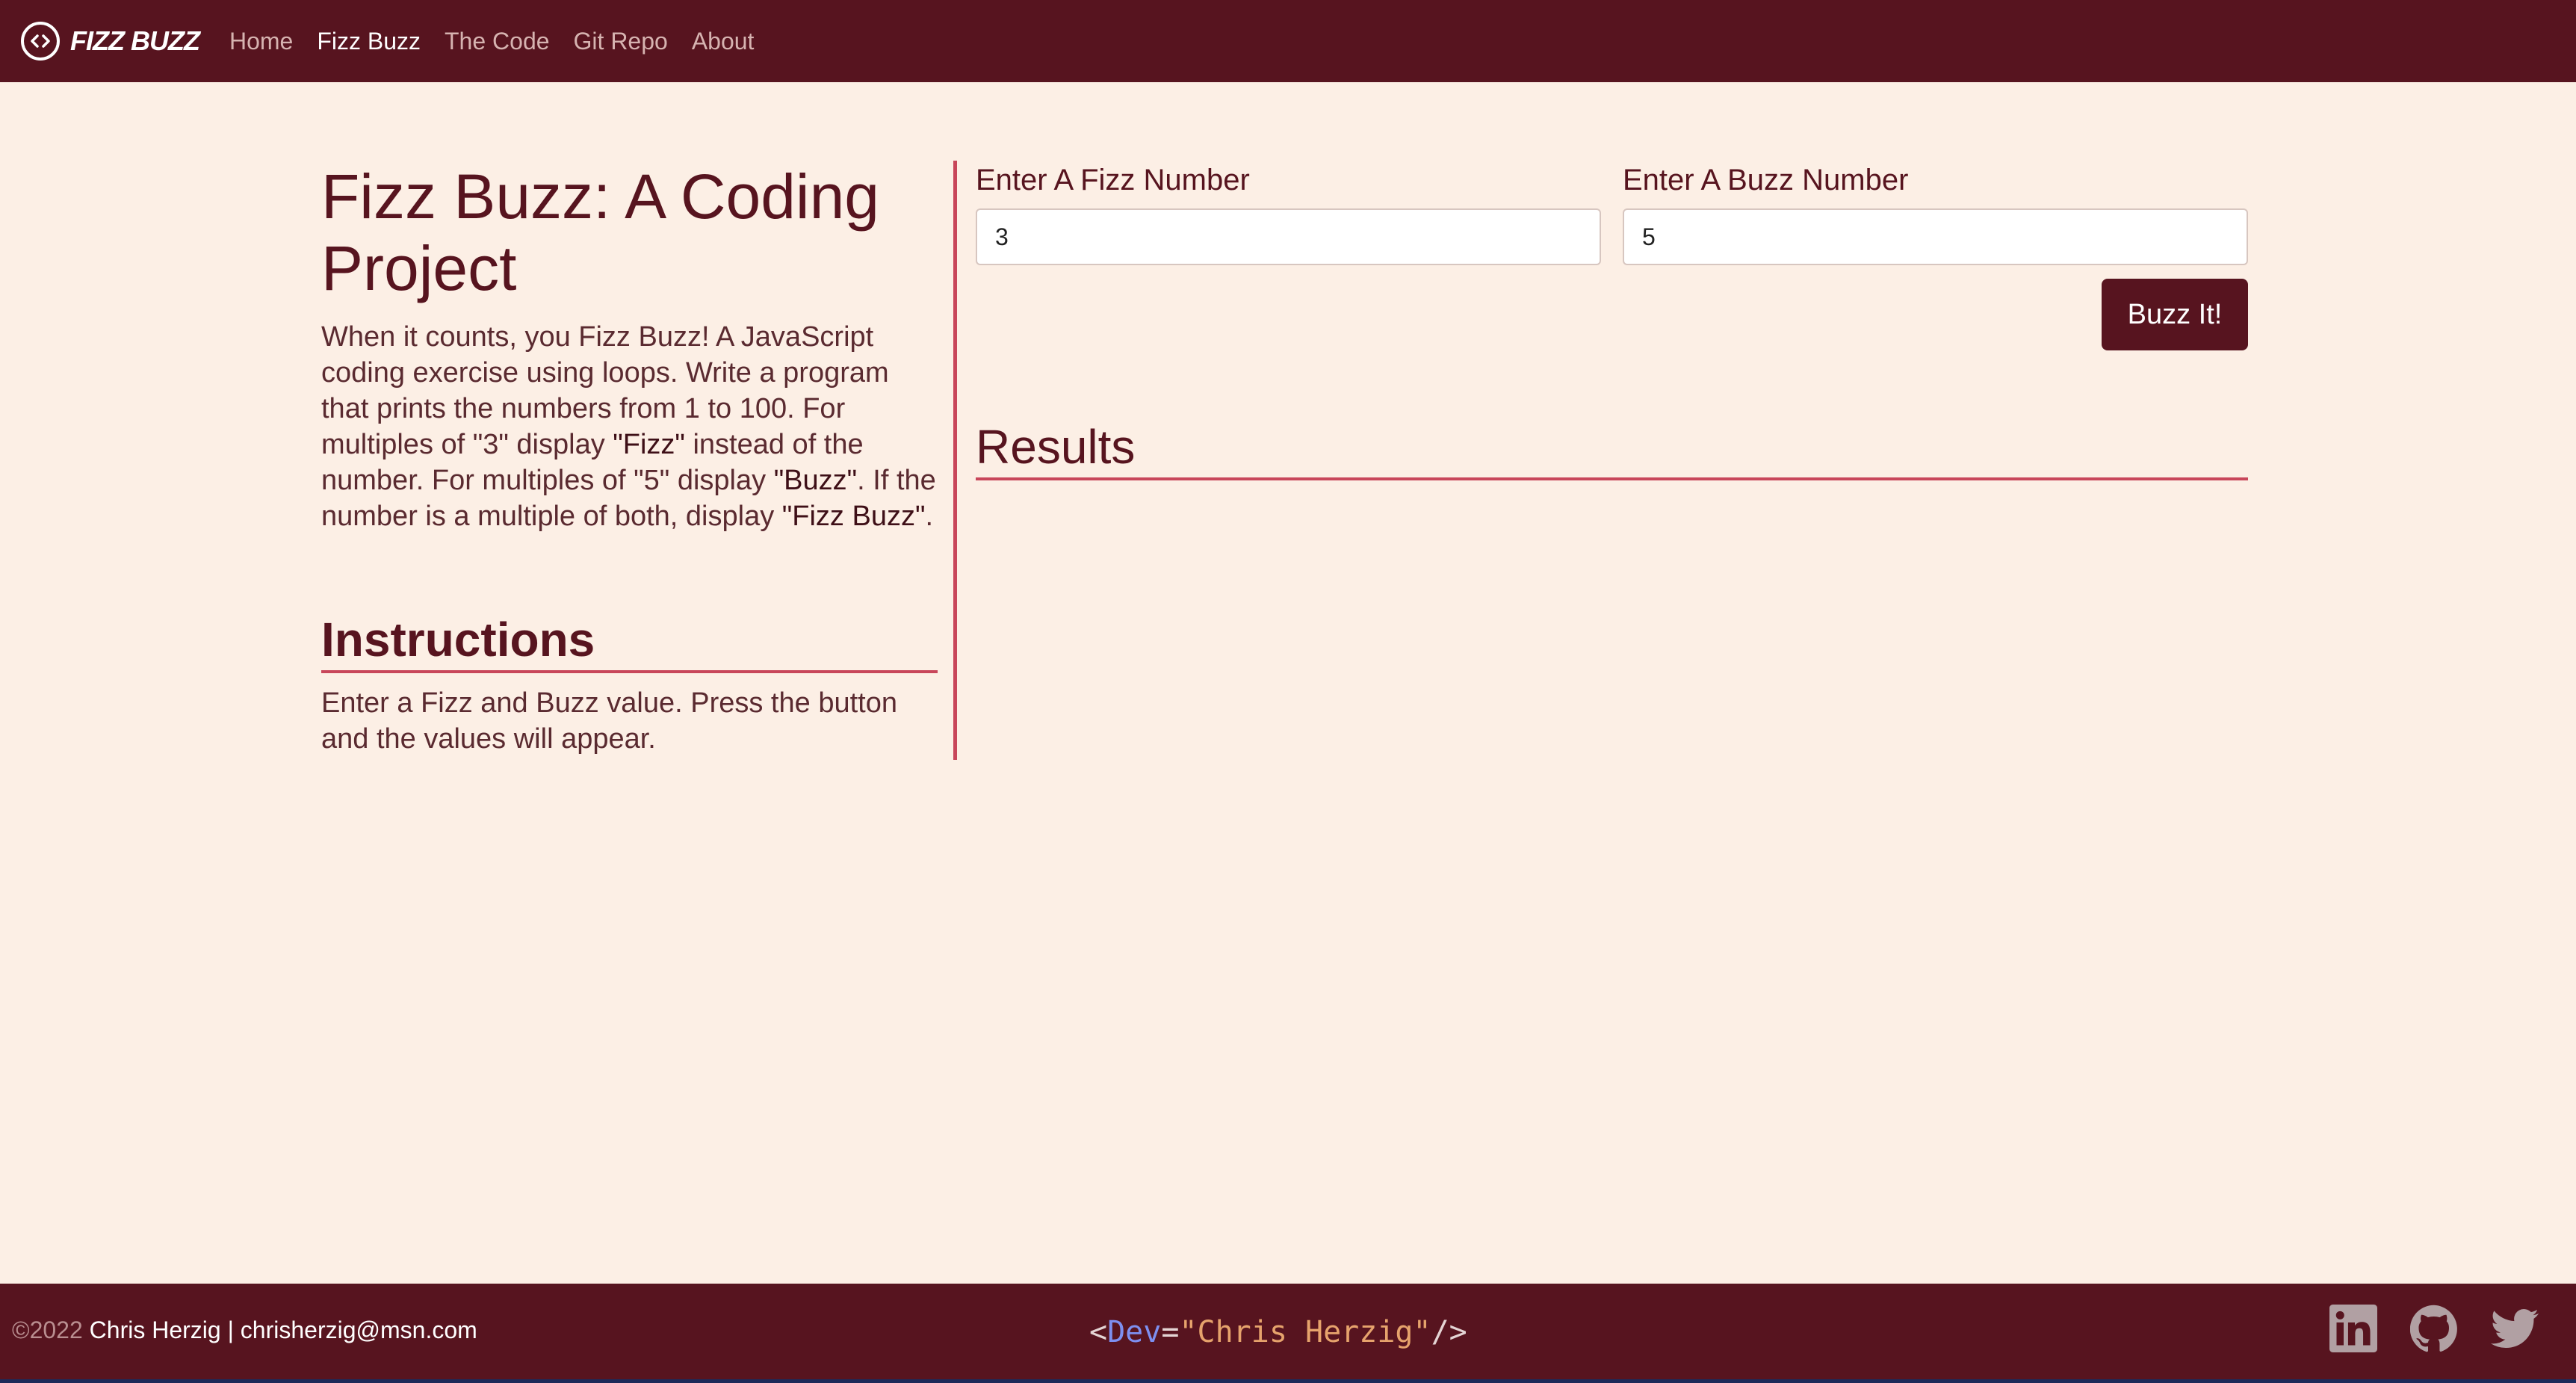 The width and height of the screenshot is (2576, 1383). What do you see at coordinates (629, 641) in the screenshot?
I see `instructions-heading: Instructions` at bounding box center [629, 641].